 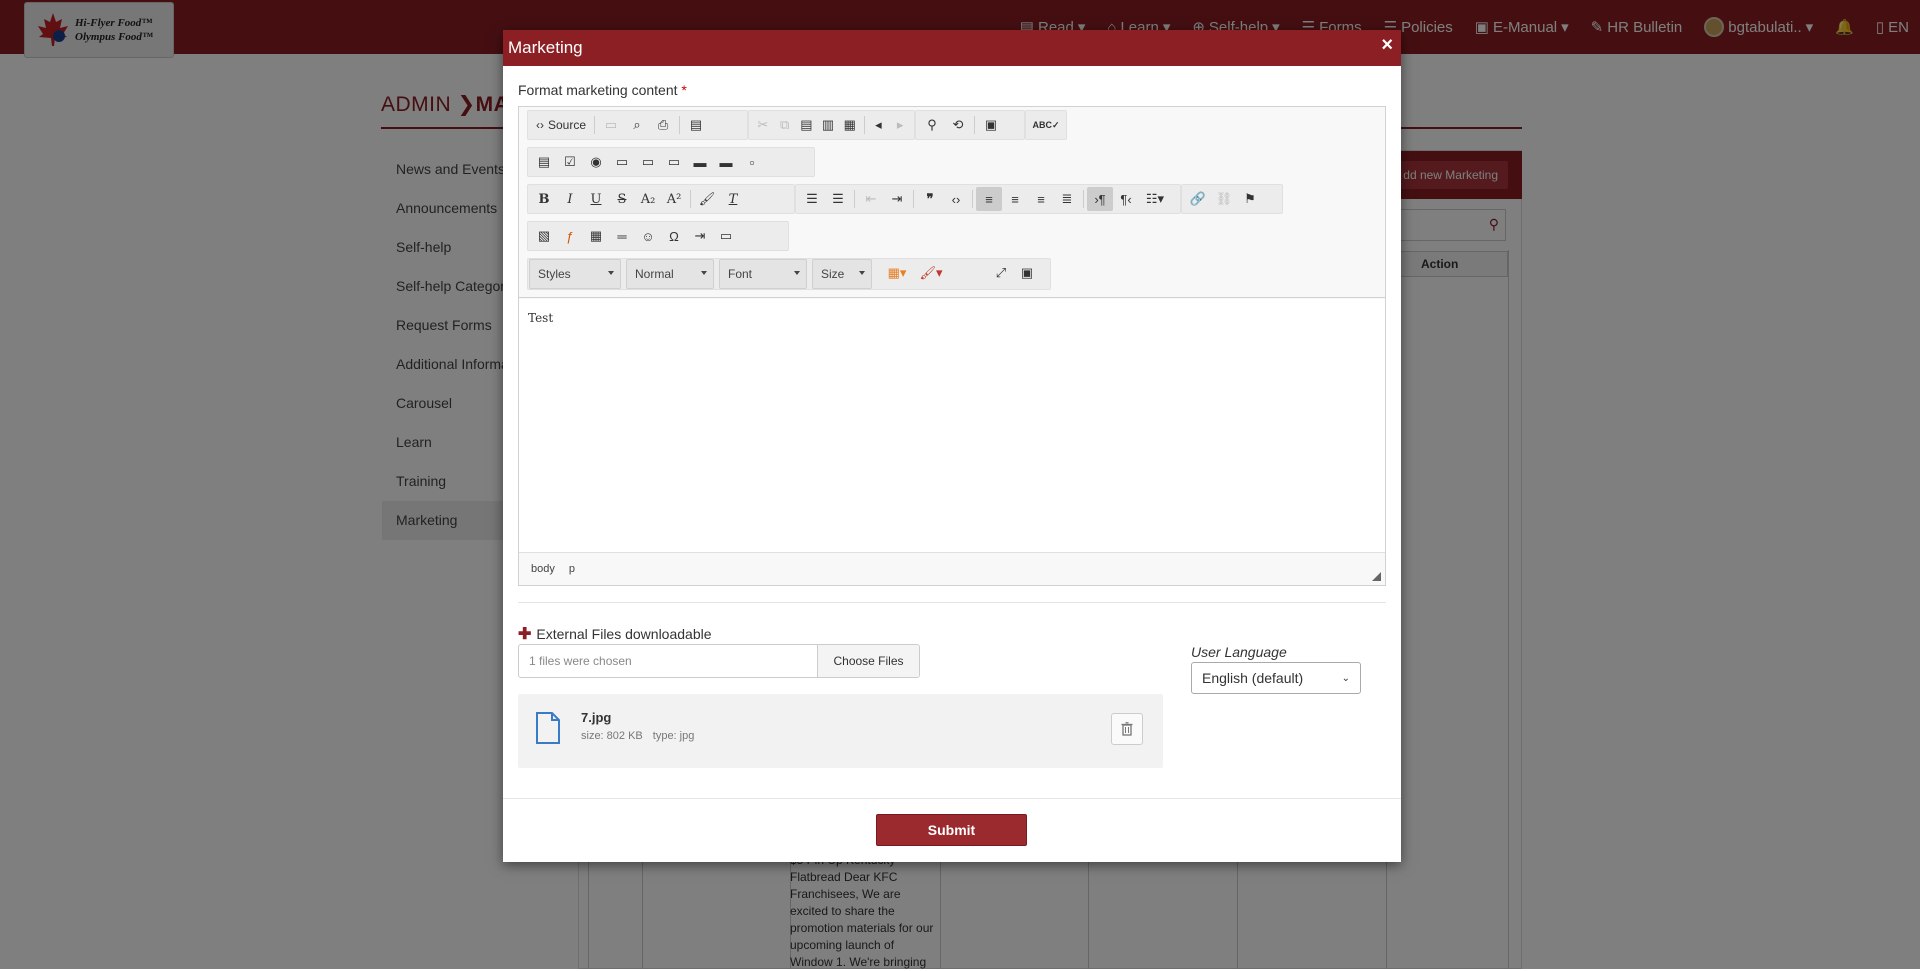 What do you see at coordinates (1015, 199) in the screenshot?
I see `align-center-icon: ≡` at bounding box center [1015, 199].